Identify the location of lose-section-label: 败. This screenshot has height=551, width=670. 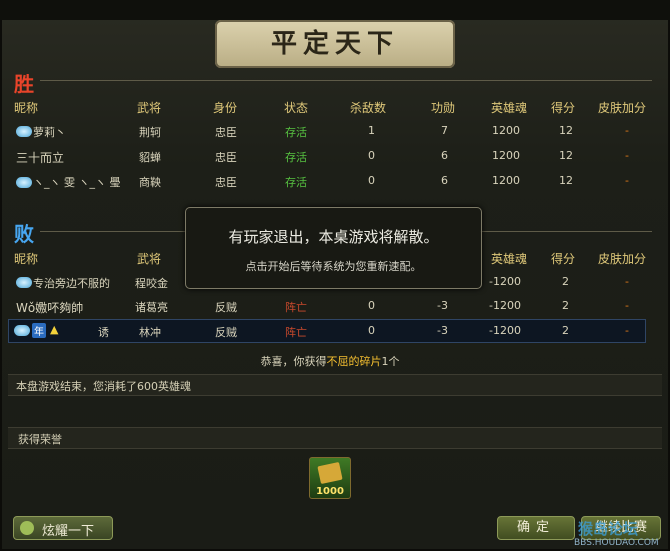
(24, 234).